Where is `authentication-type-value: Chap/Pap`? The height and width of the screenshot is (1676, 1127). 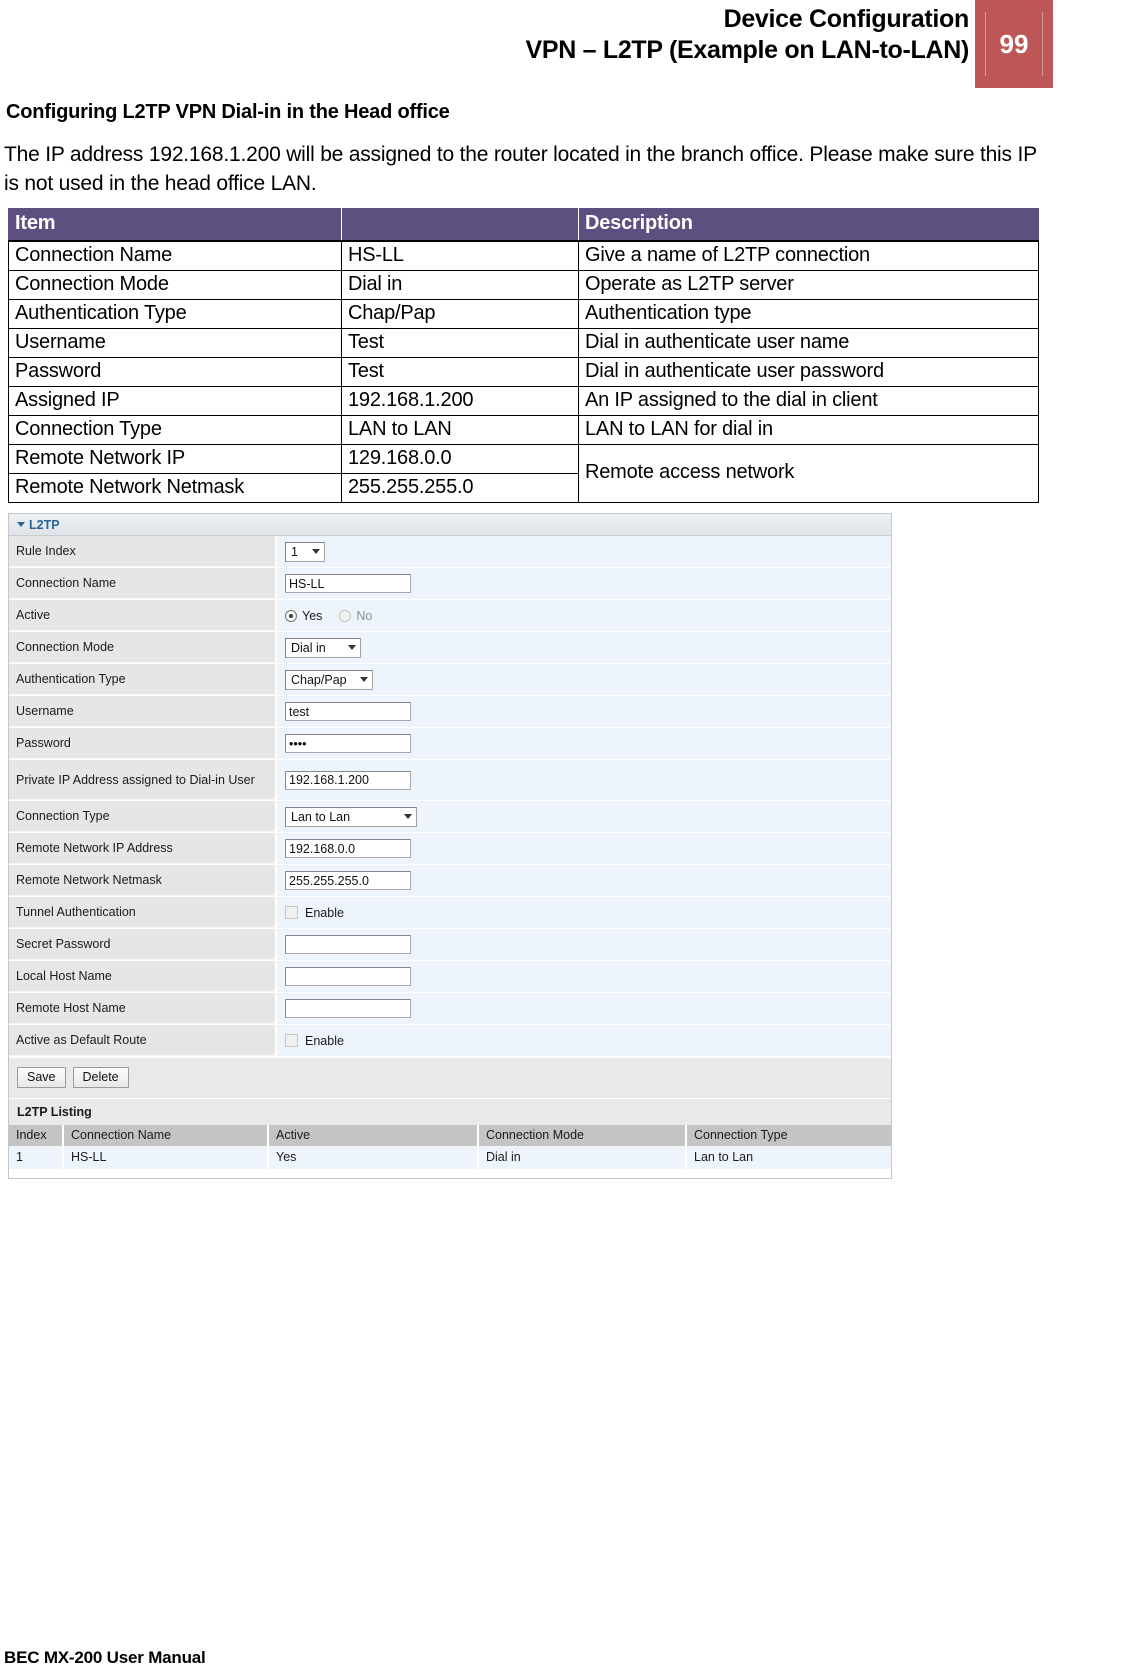
authentication-type-value: Chap/Pap is located at coordinates (319, 679).